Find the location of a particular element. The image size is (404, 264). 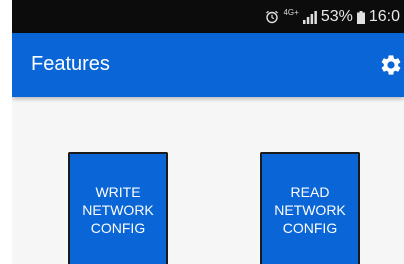

gear-icon is located at coordinates (391, 65).